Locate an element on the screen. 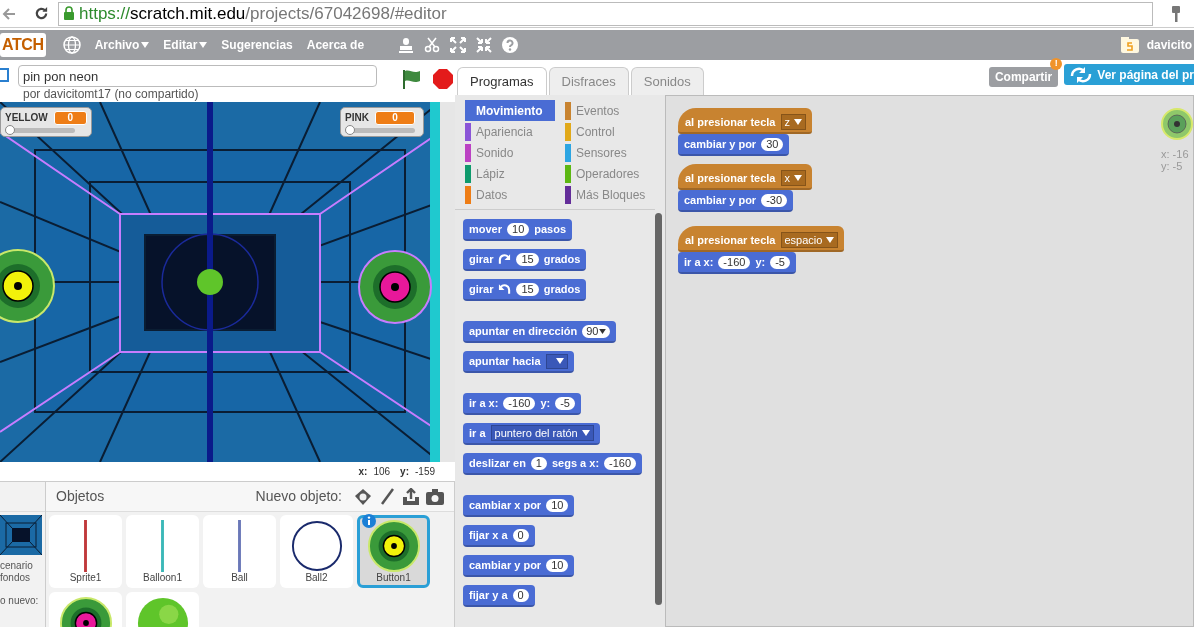 The image size is (1194, 627). scissors-icon is located at coordinates (432, 45).